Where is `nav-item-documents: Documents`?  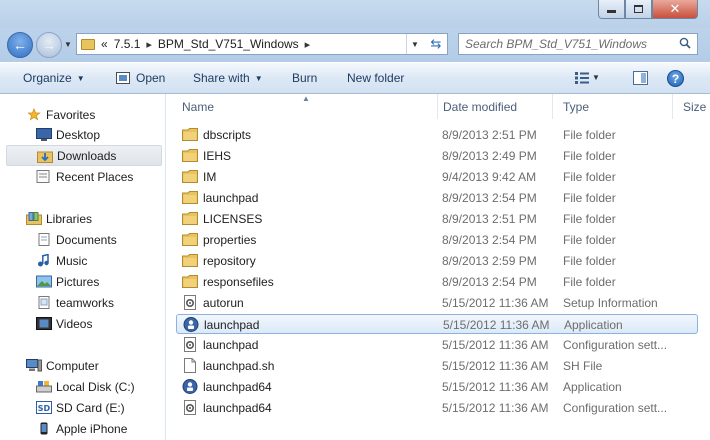
nav-item-documents: Documents is located at coordinates (84, 239).